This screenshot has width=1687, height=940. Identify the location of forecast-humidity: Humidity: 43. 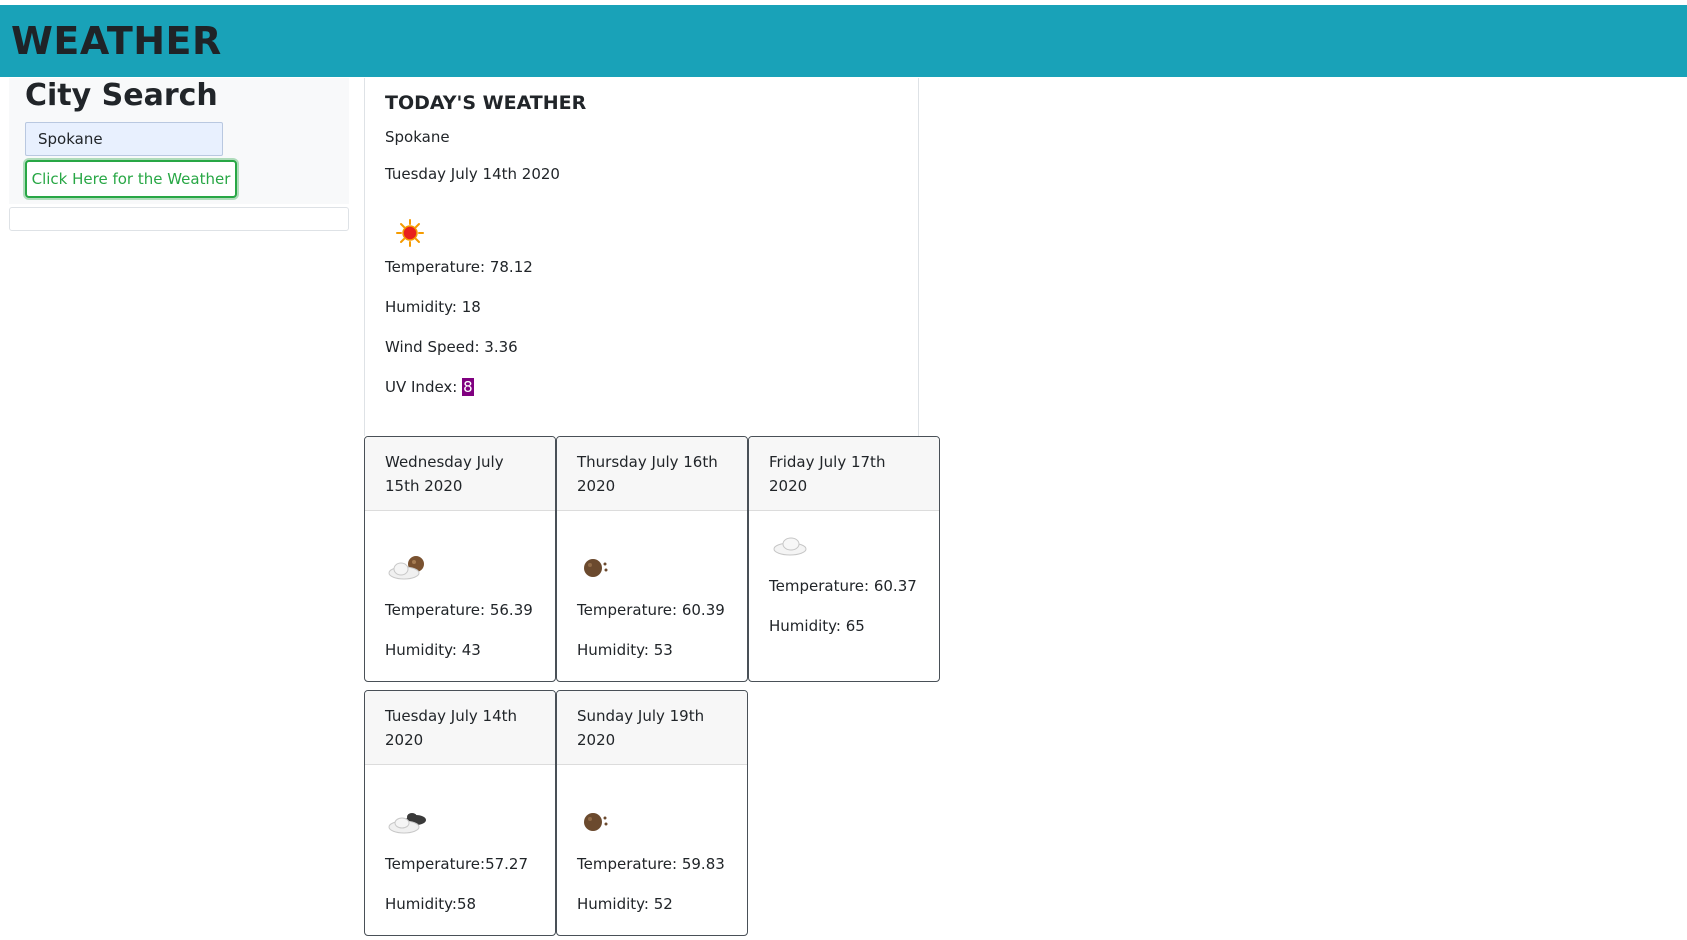
(433, 650).